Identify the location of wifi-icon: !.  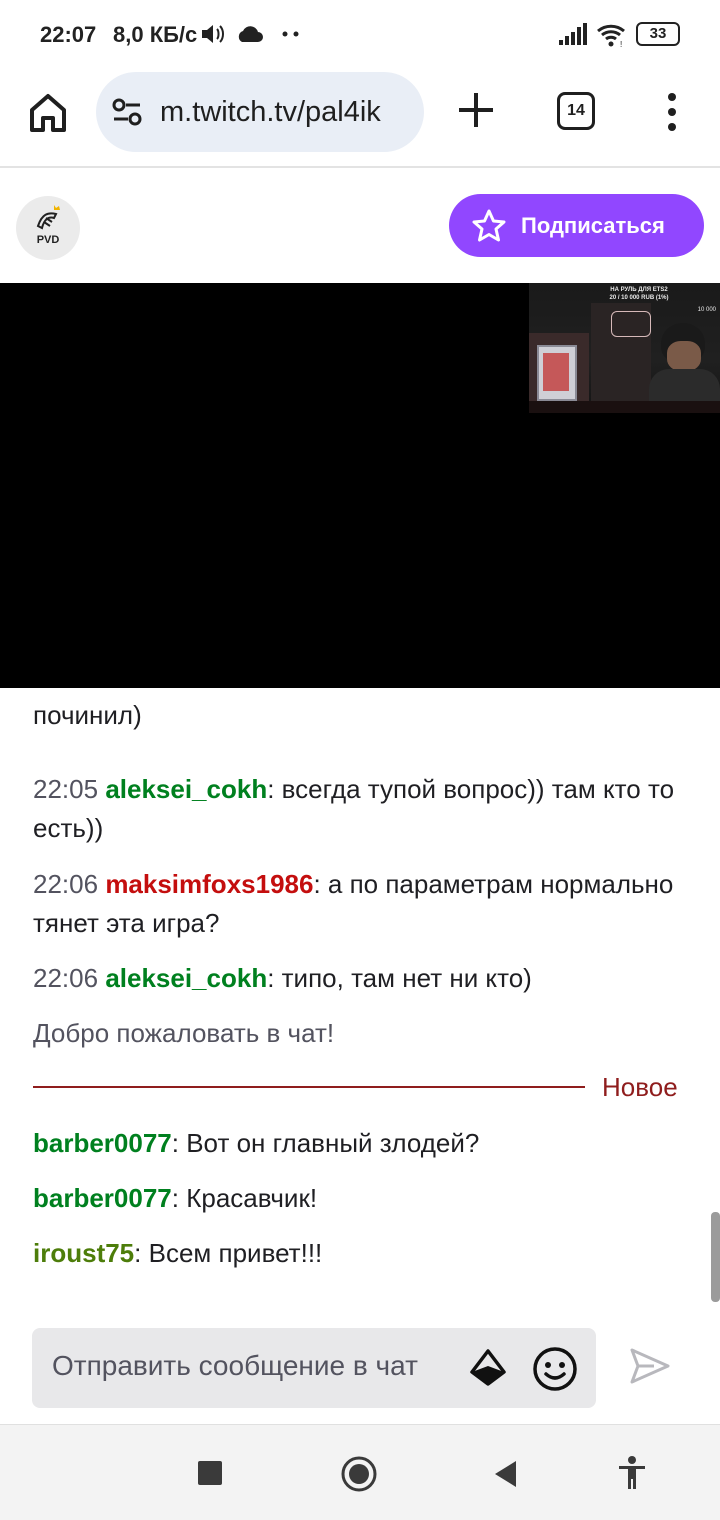
(611, 36).